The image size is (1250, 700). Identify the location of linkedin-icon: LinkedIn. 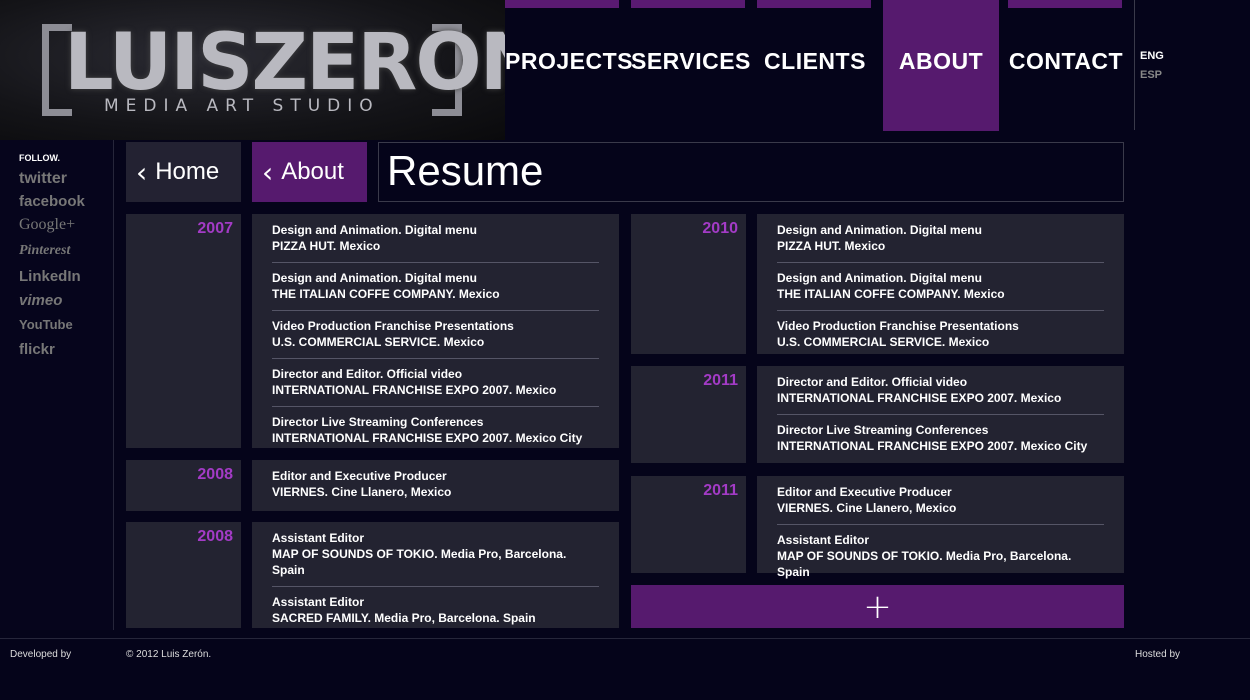
(50, 276).